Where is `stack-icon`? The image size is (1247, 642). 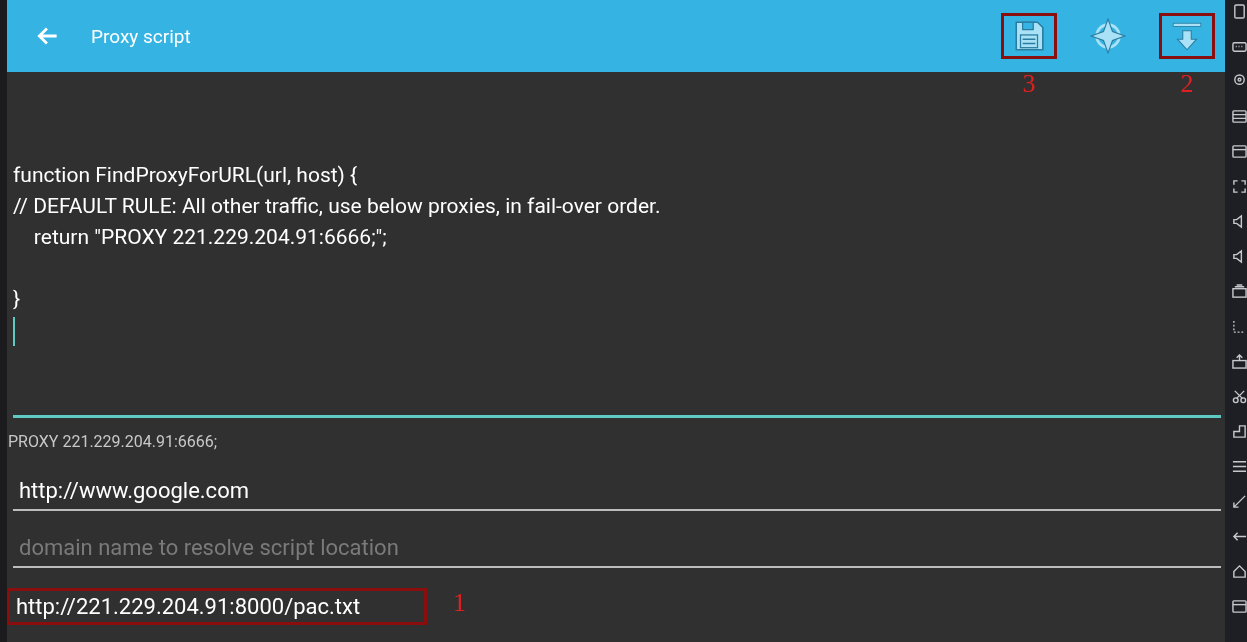
stack-icon is located at coordinates (1239, 291).